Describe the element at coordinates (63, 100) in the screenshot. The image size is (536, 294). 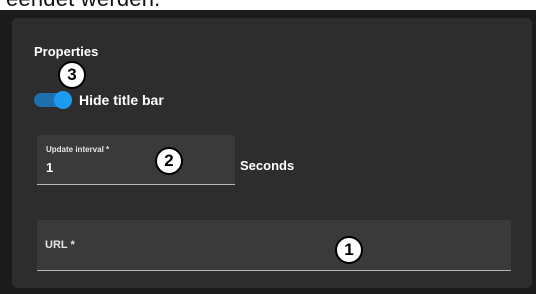
I see `toggle-knob` at that location.